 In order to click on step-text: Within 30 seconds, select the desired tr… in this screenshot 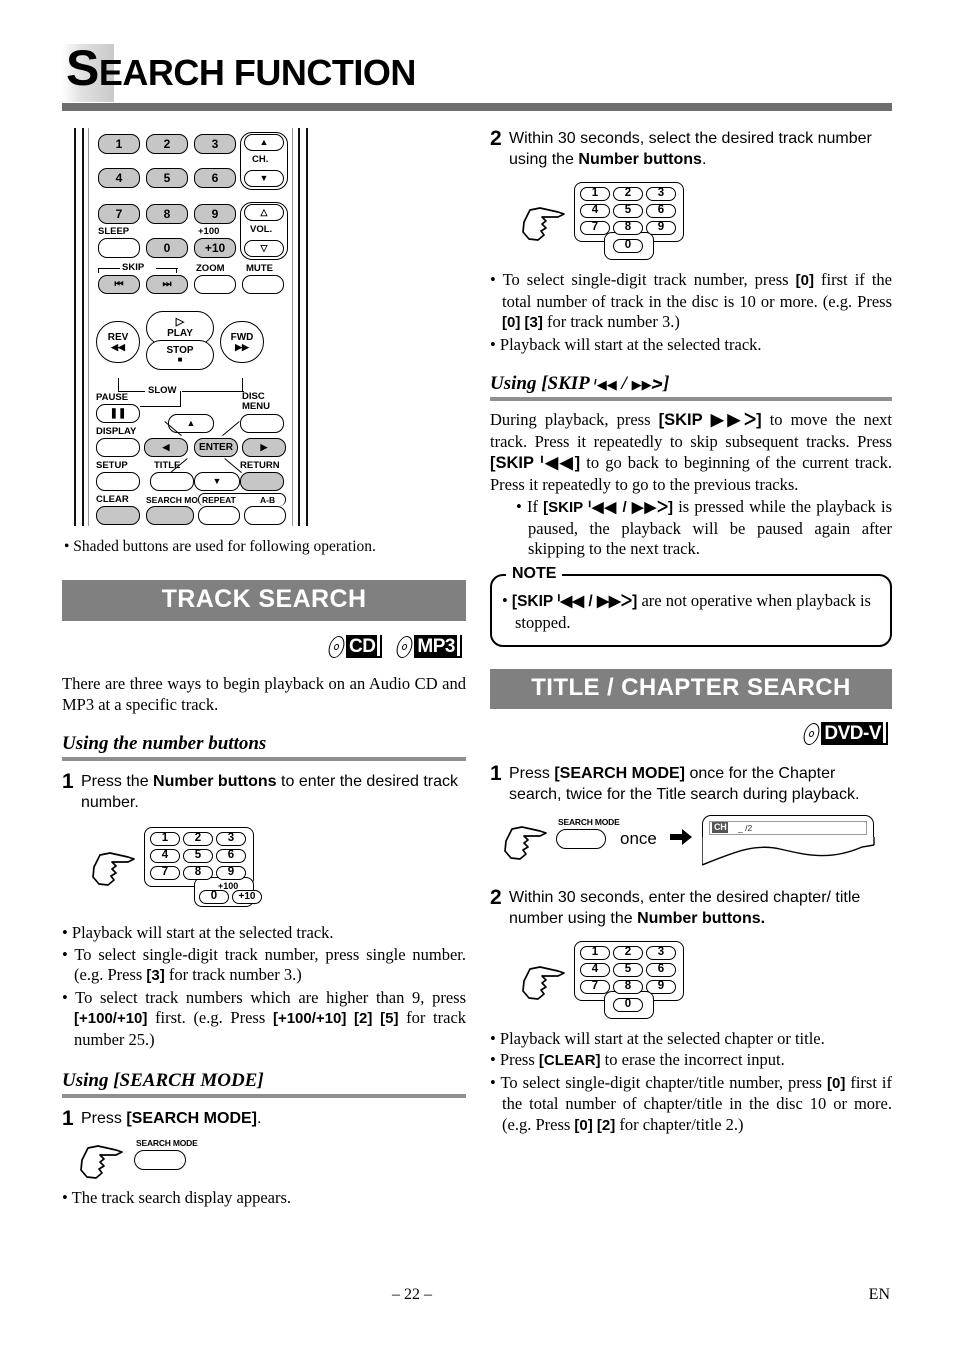, I will do `click(700, 149)`.